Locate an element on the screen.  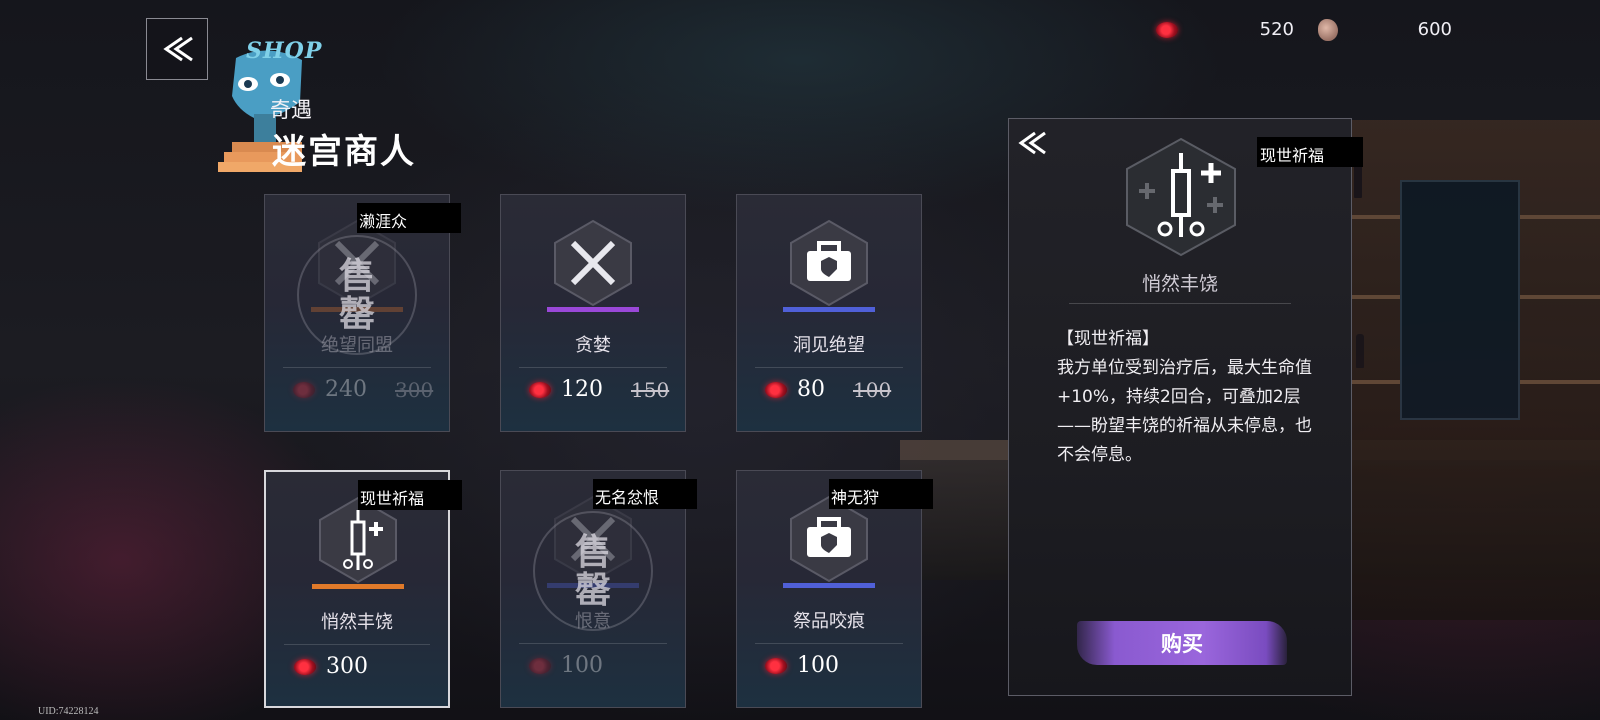
card-tag: 神无狩 is located at coordinates (881, 494).